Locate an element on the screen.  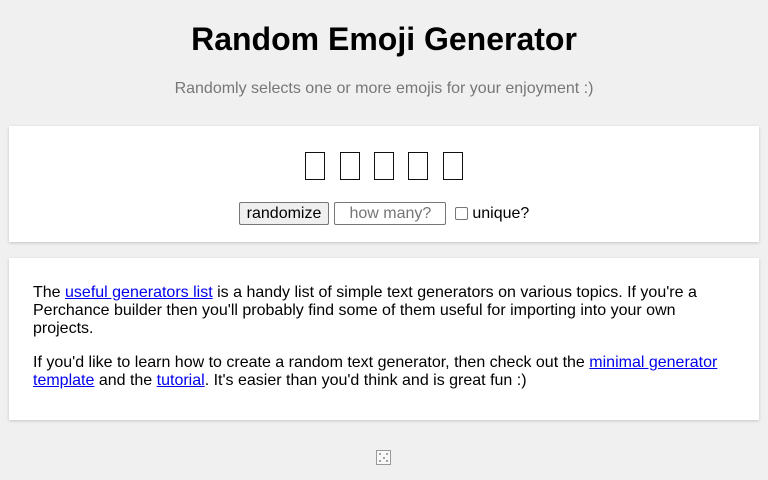
controls-row: randomize unique? is located at coordinates (384, 213).